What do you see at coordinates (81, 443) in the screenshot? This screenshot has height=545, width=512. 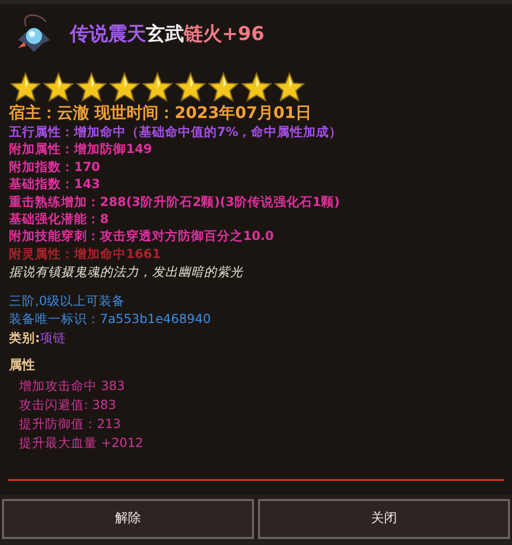 I see `property-line: 提升最大血量 +2012` at bounding box center [81, 443].